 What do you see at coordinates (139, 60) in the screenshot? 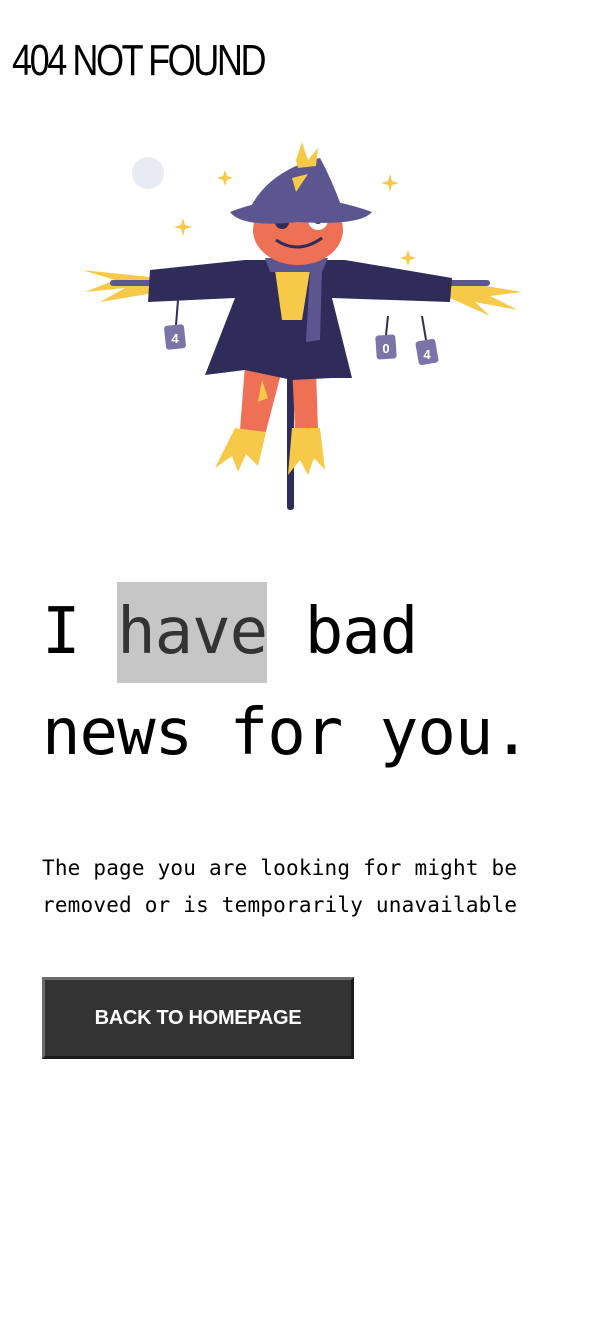
I see `page-title: 404 NOT FOUND` at bounding box center [139, 60].